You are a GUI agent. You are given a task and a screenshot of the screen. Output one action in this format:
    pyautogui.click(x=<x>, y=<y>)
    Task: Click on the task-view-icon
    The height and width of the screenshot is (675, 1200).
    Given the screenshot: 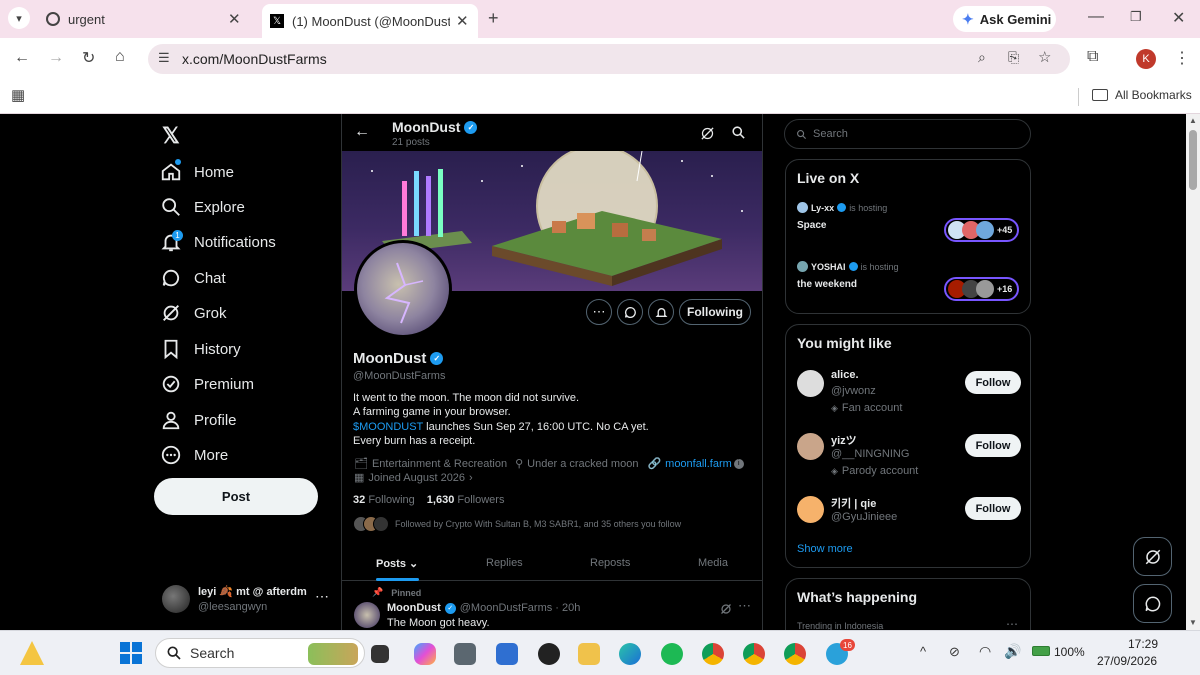 What is the action you would take?
    pyautogui.click(x=380, y=654)
    